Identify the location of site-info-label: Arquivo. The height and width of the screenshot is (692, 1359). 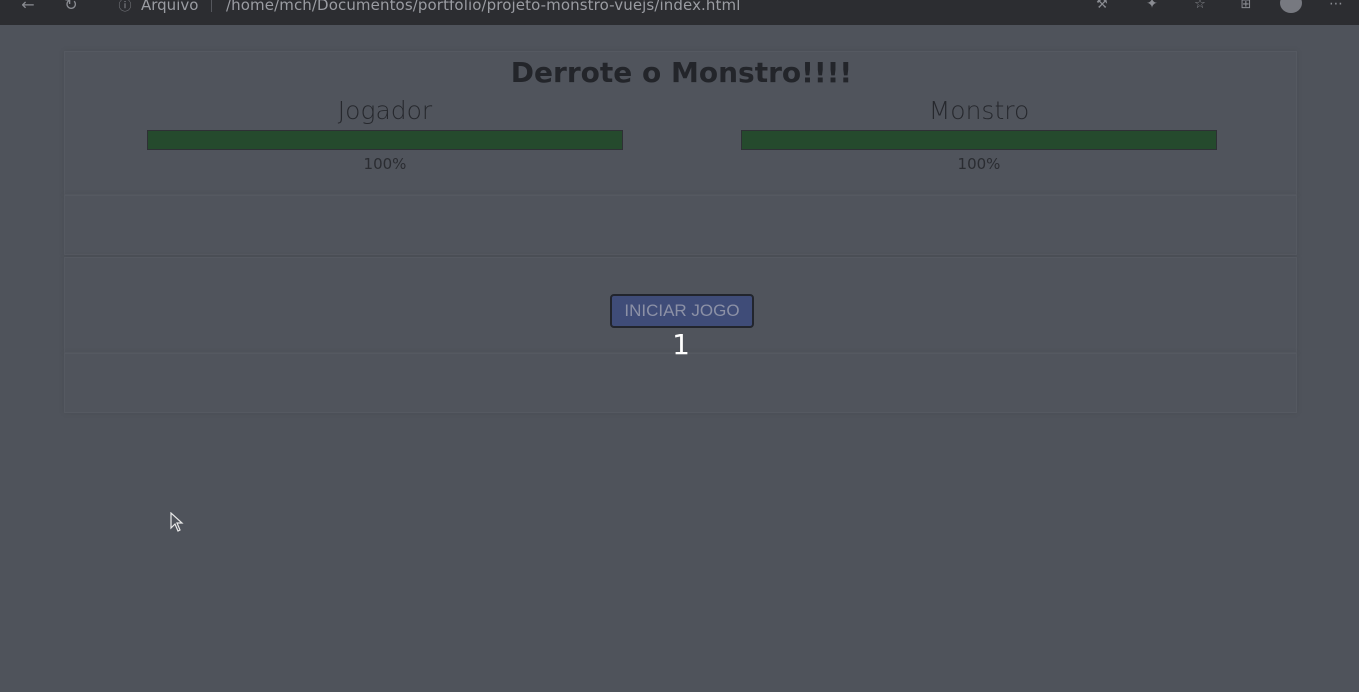
(169, 7).